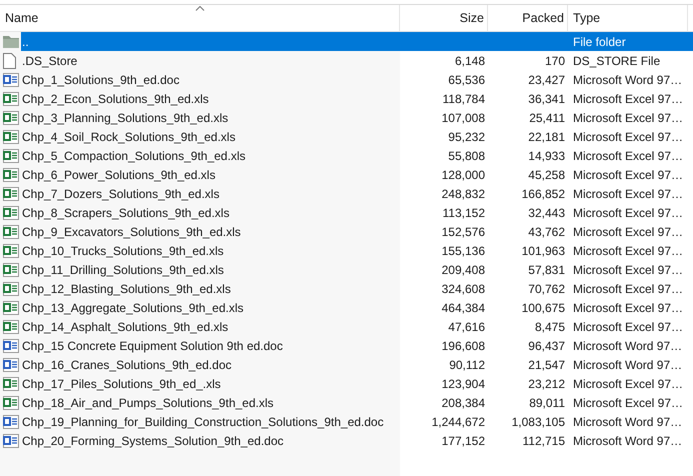  What do you see at coordinates (546, 175) in the screenshot?
I see `packed-cell-text: 45,258` at bounding box center [546, 175].